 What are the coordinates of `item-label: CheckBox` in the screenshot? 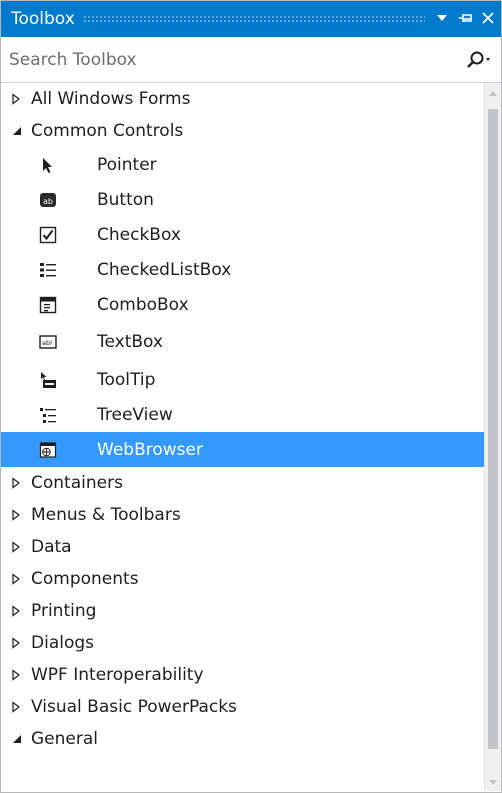 It's located at (139, 234).